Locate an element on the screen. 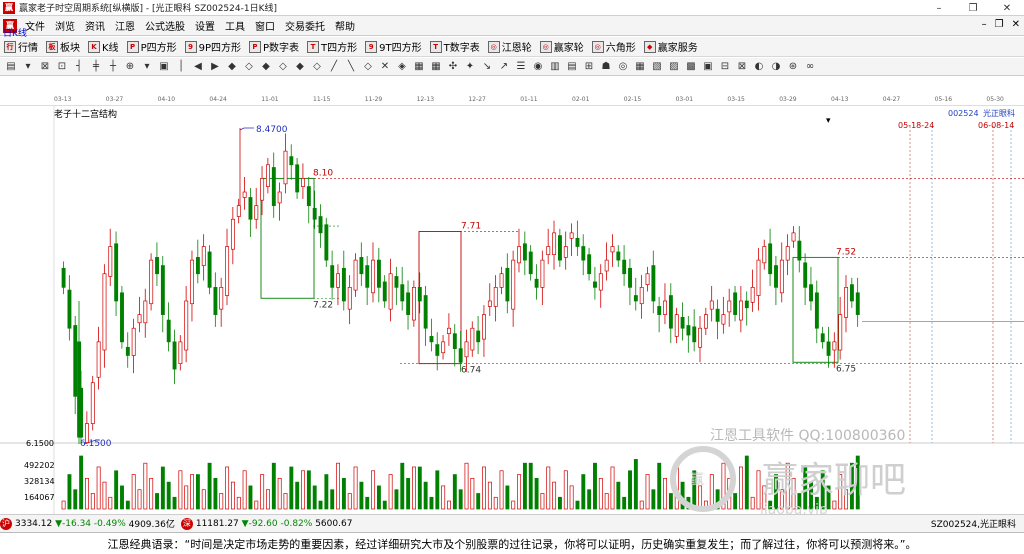 The image size is (1024, 554). toolbar-item-11: ◎ 六角形 is located at coordinates (613, 46).